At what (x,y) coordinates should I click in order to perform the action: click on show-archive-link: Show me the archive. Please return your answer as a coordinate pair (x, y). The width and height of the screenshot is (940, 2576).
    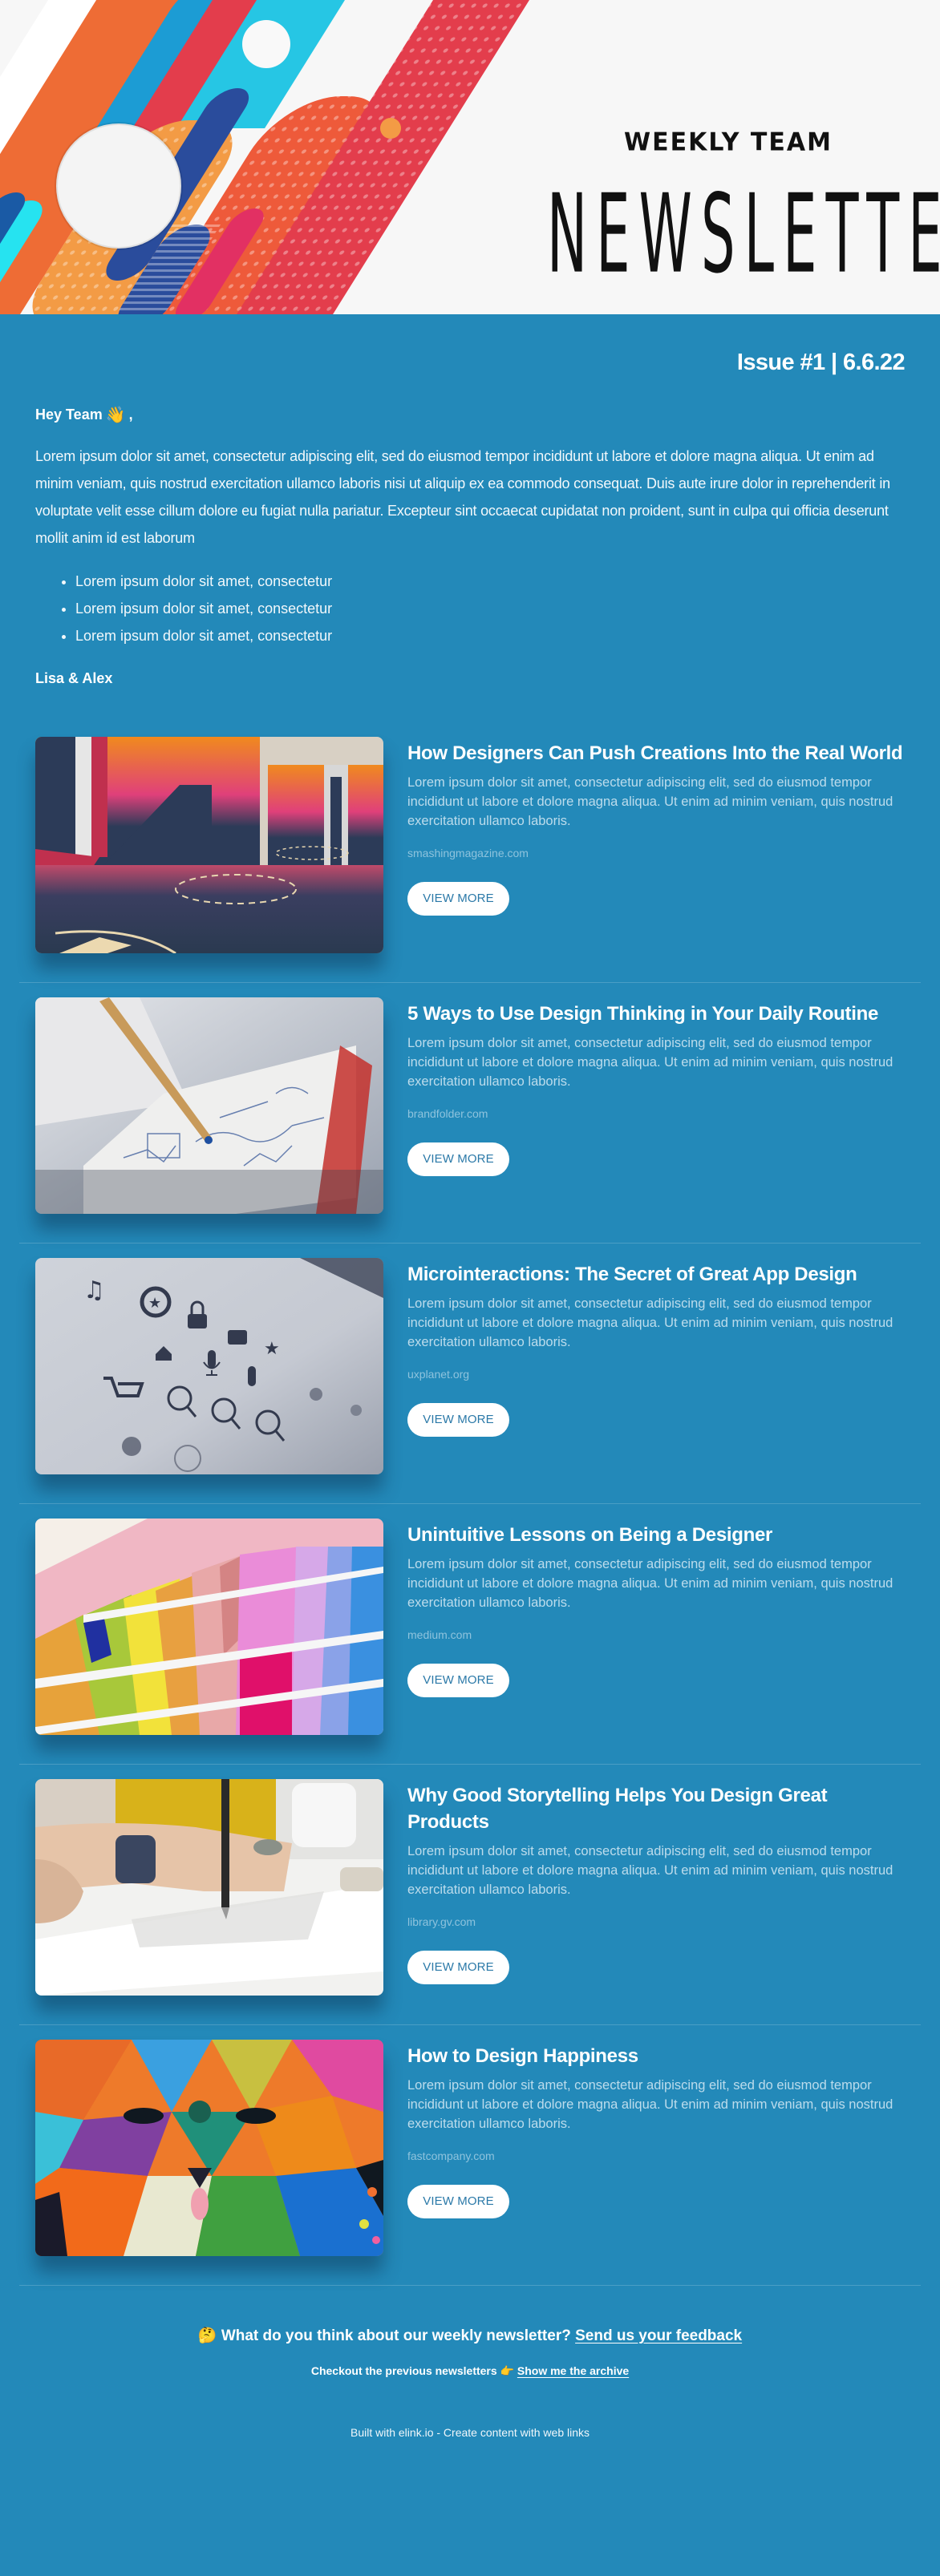
    Looking at the image, I should click on (573, 2370).